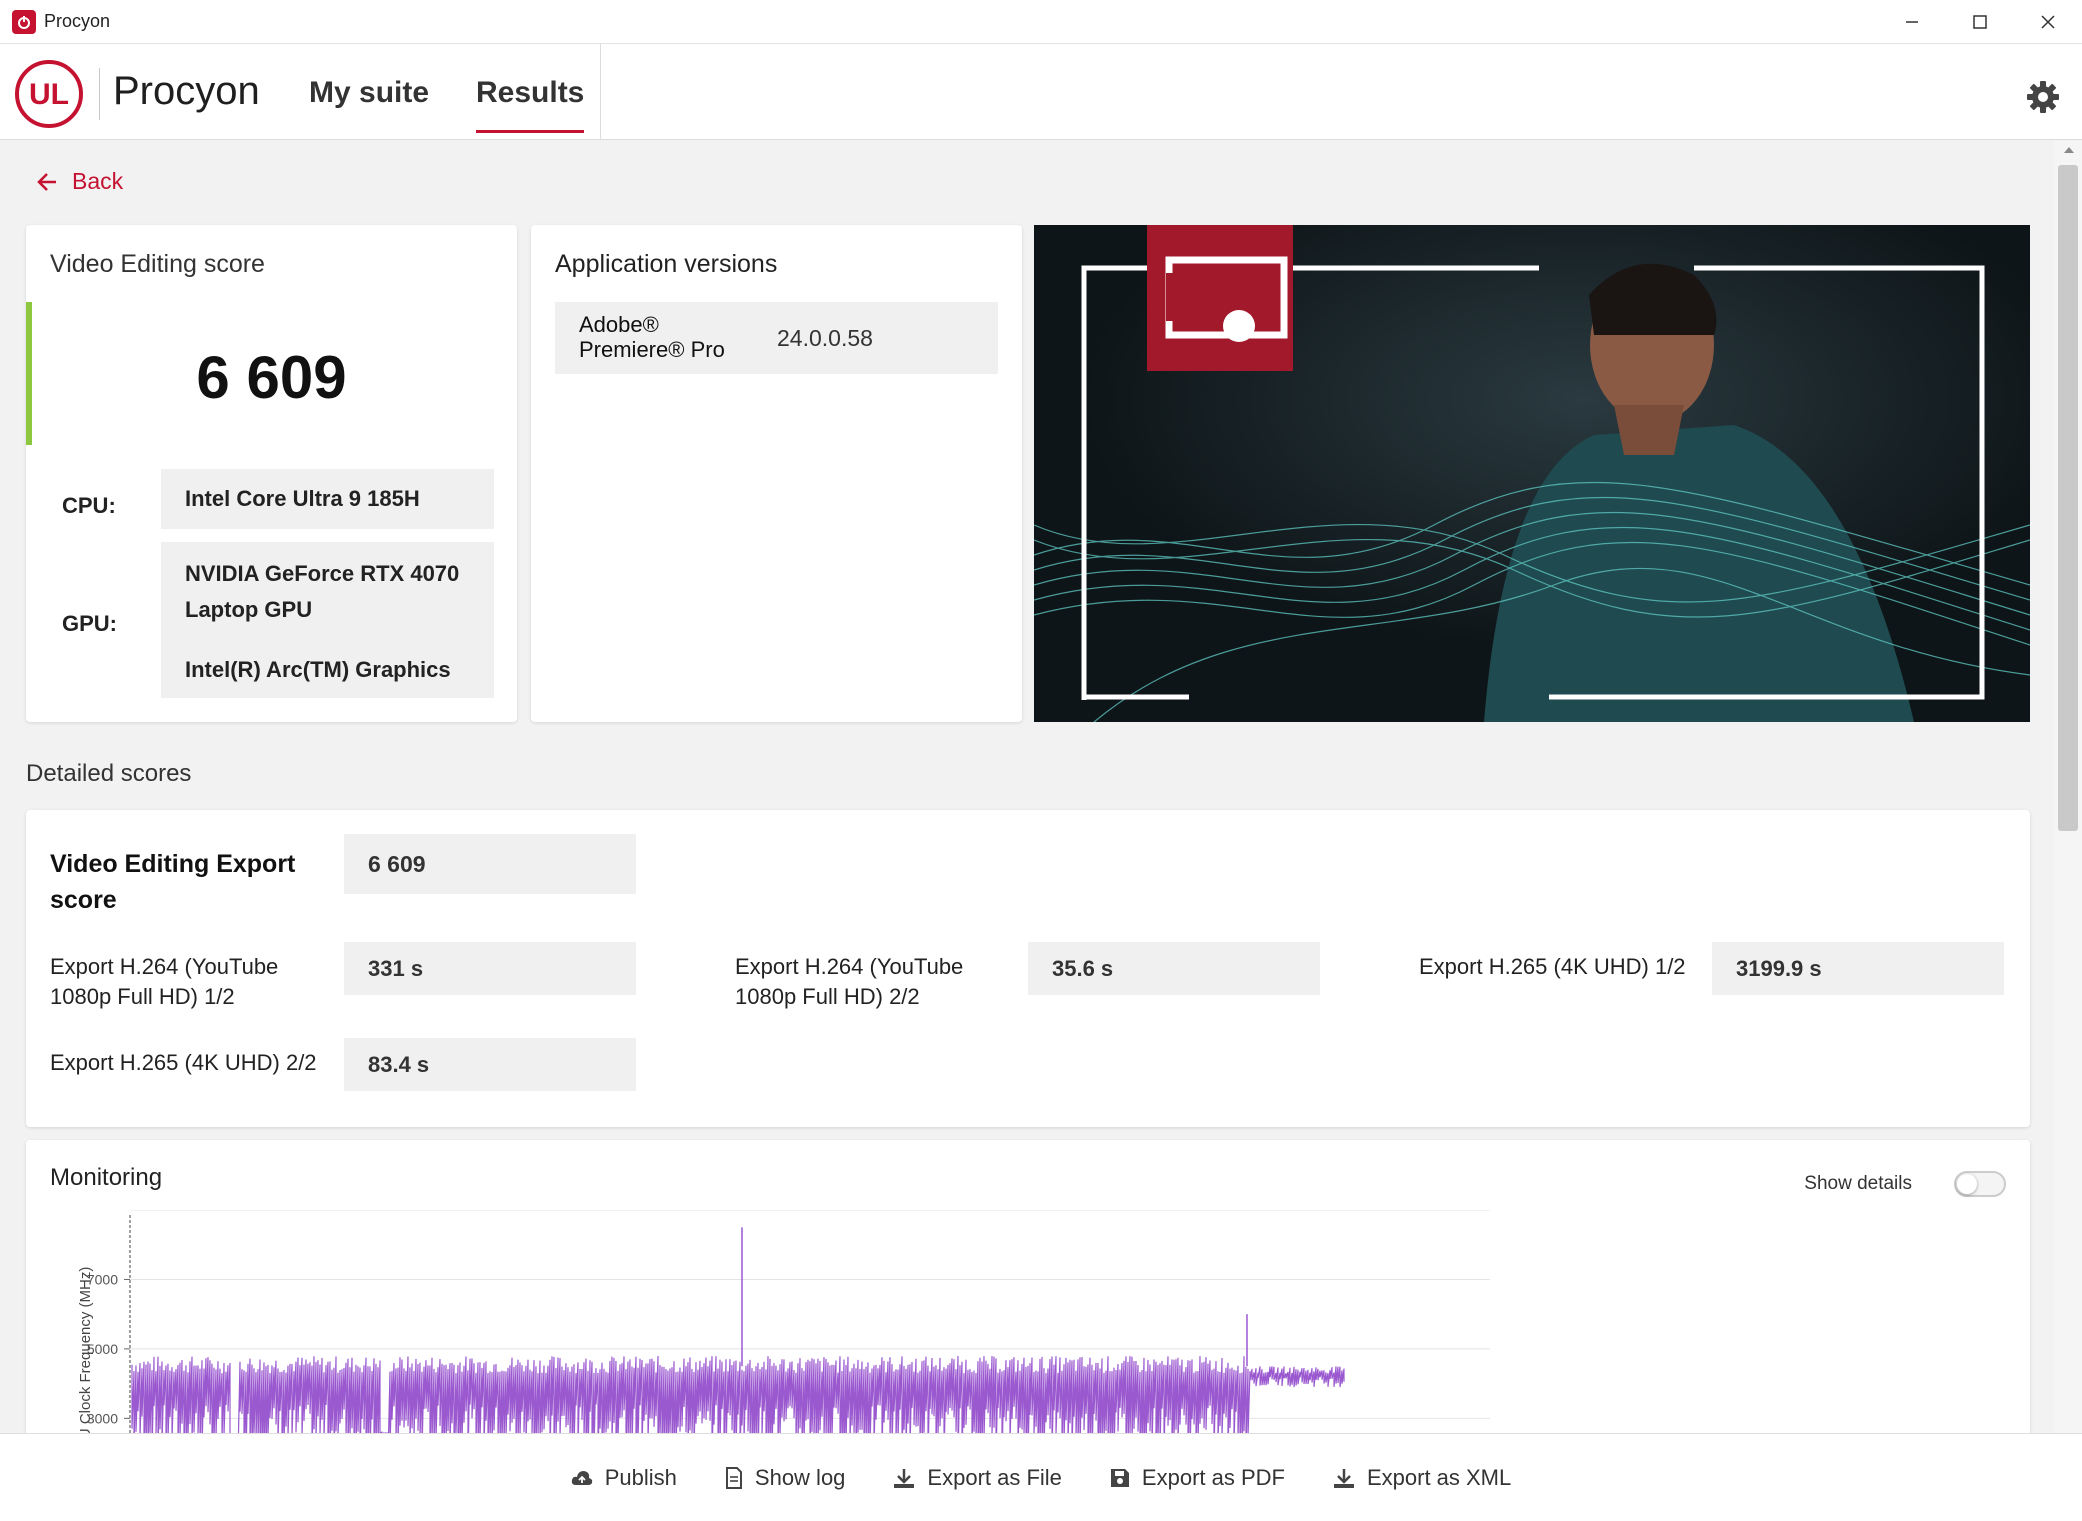  What do you see at coordinates (600, 92) in the screenshot?
I see `nav-divider` at bounding box center [600, 92].